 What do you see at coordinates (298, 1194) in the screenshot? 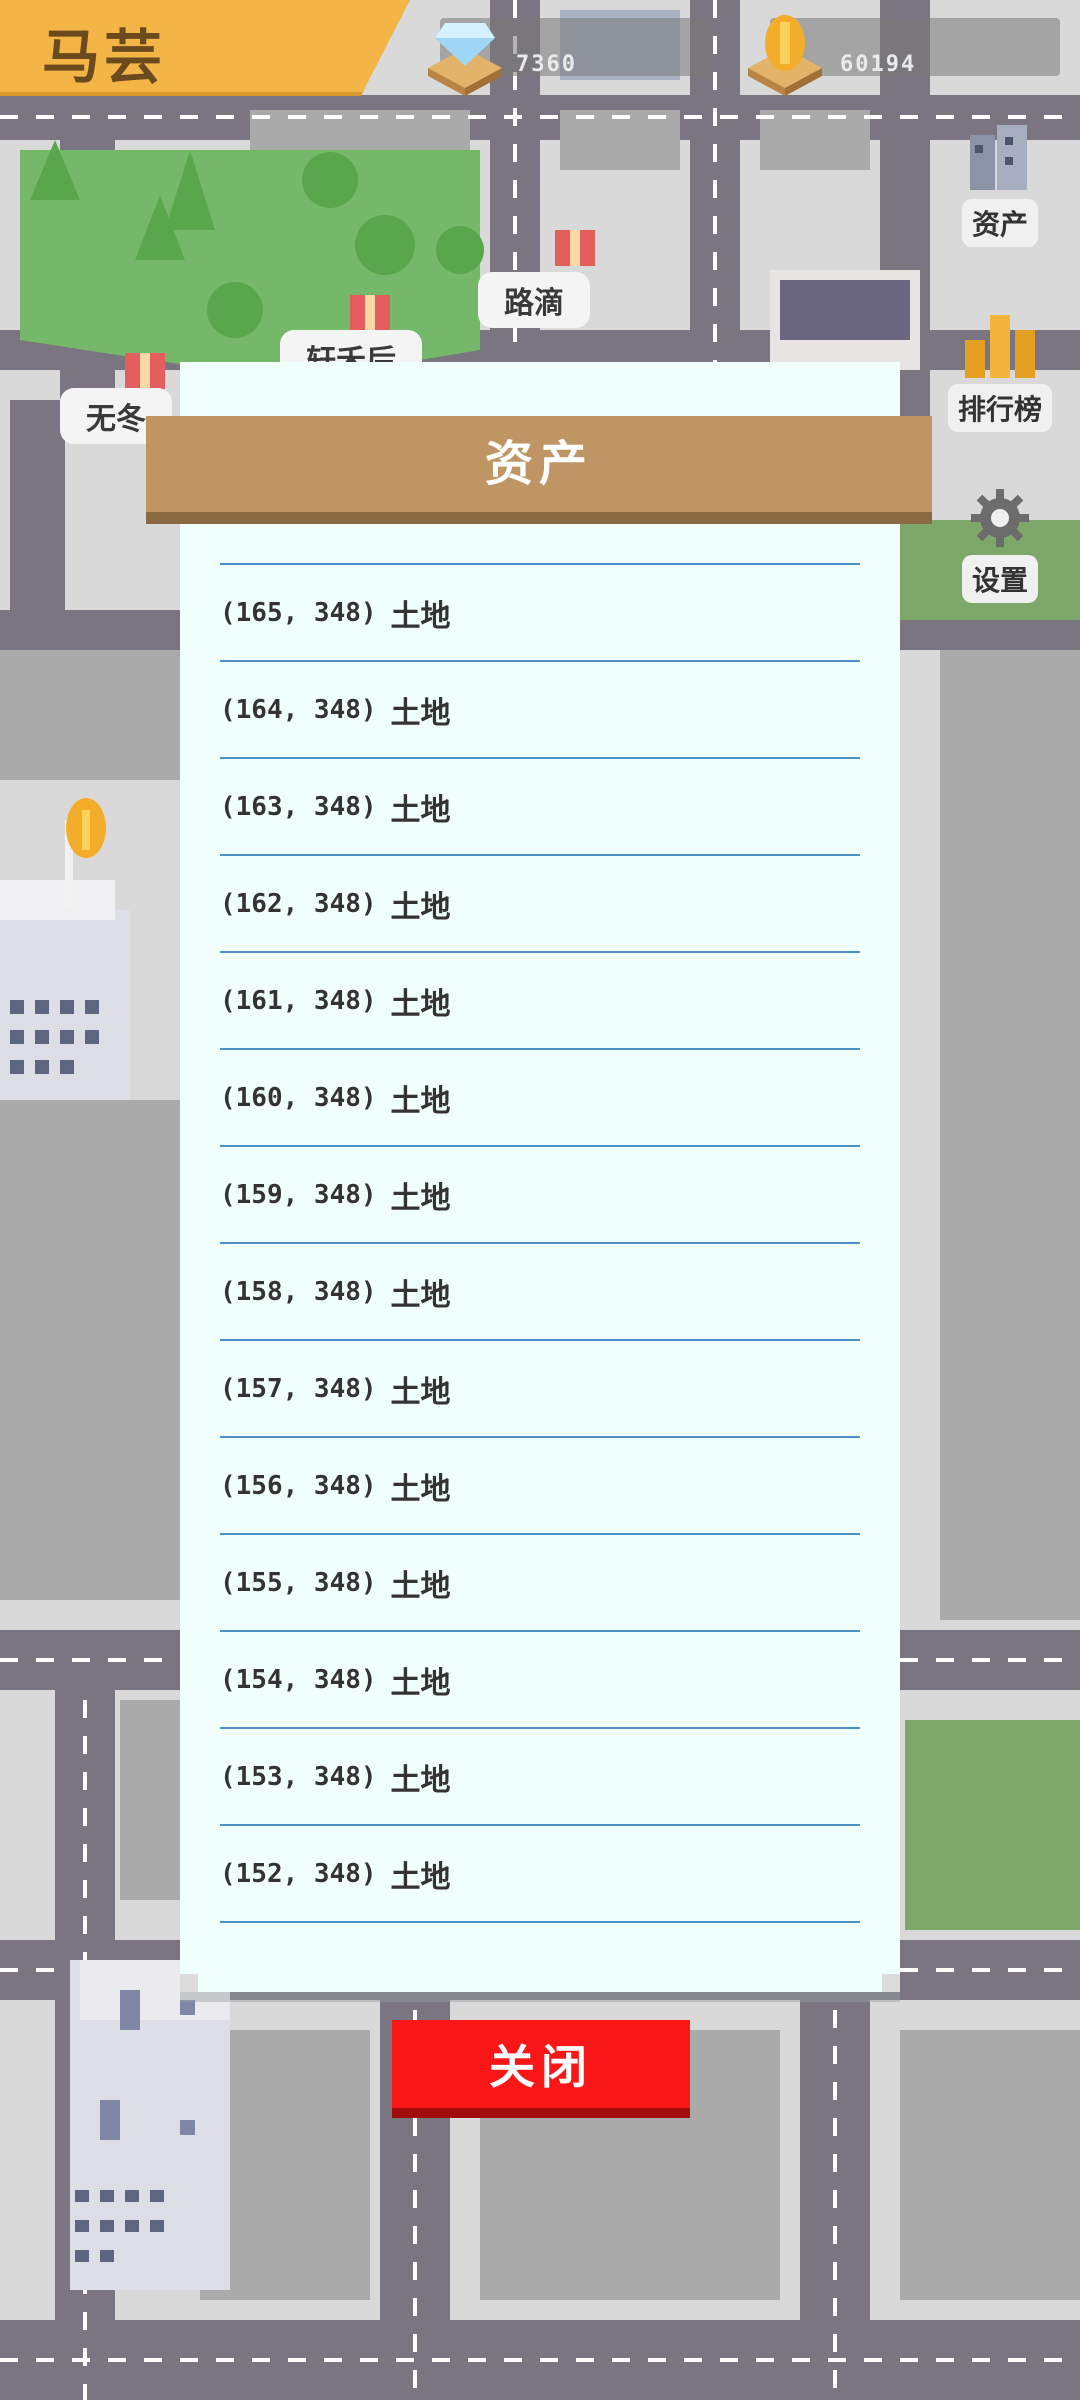
I see `asset-coordinates: (159, 348)` at bounding box center [298, 1194].